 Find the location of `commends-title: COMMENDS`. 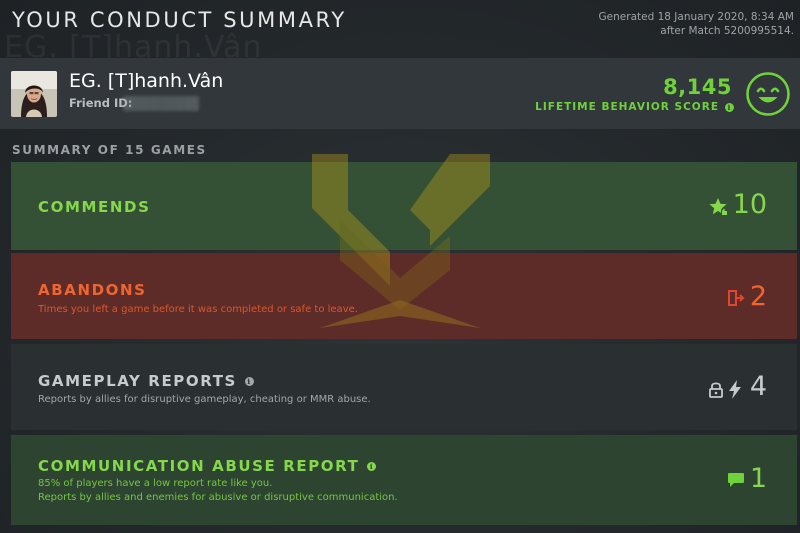

commends-title: COMMENDS is located at coordinates (94, 207).